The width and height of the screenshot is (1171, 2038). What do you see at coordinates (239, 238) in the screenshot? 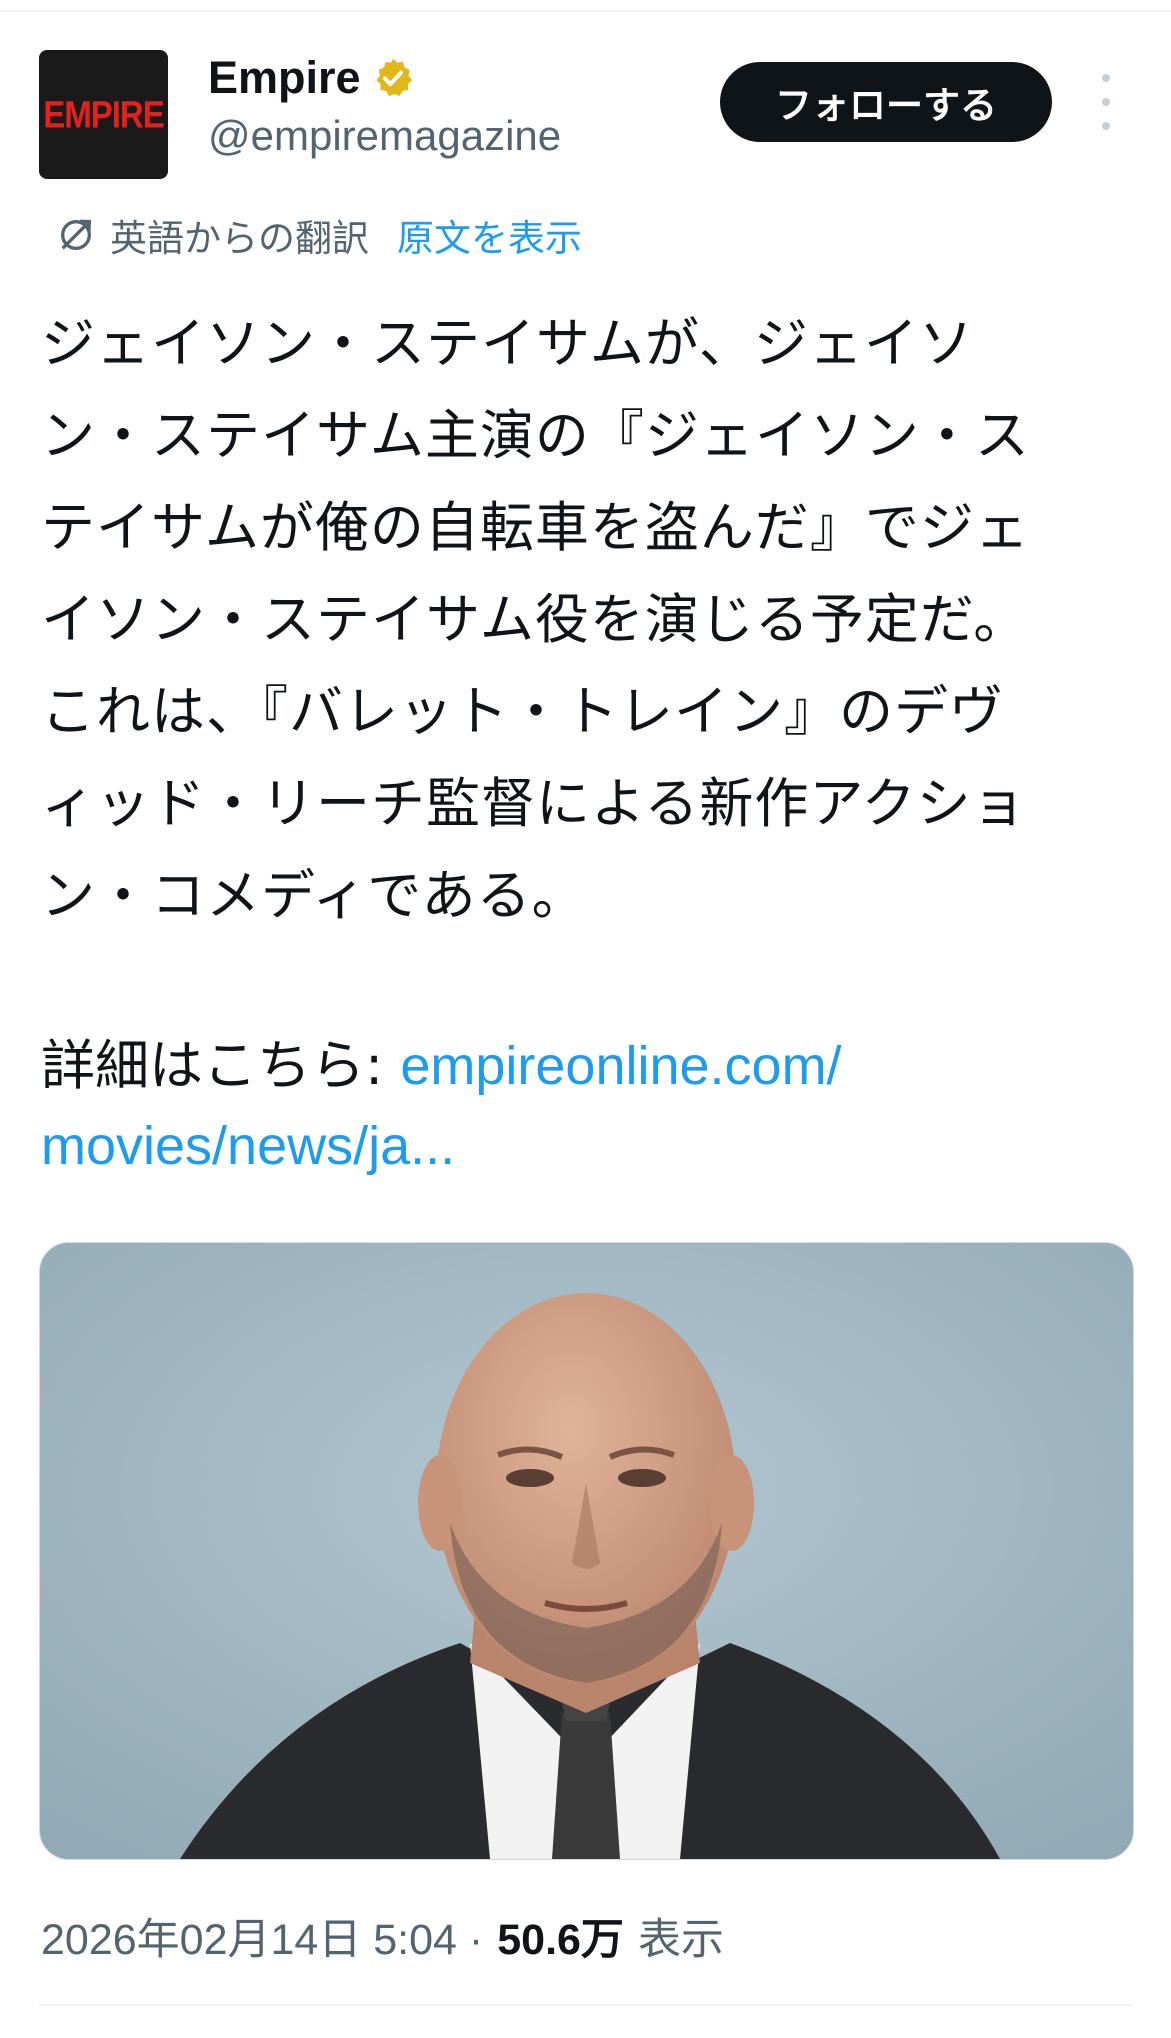
I see `translation-label: 英語からの翻訳` at bounding box center [239, 238].